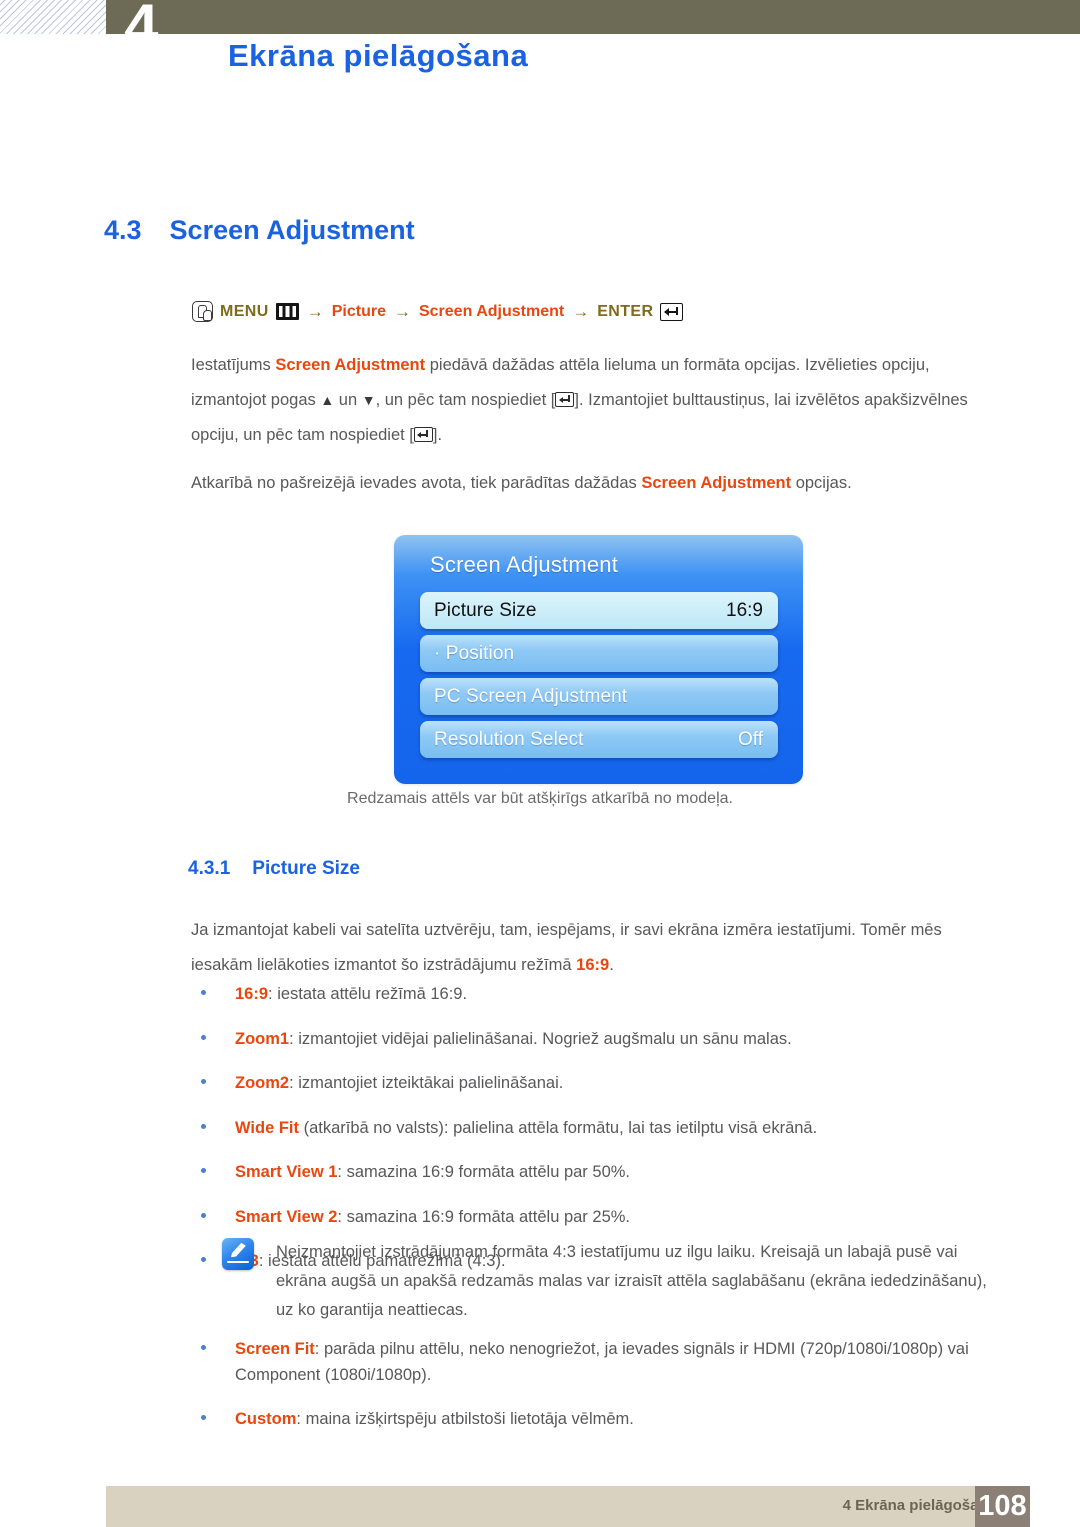  I want to click on subsection-number: 4.3.1, so click(209, 868).